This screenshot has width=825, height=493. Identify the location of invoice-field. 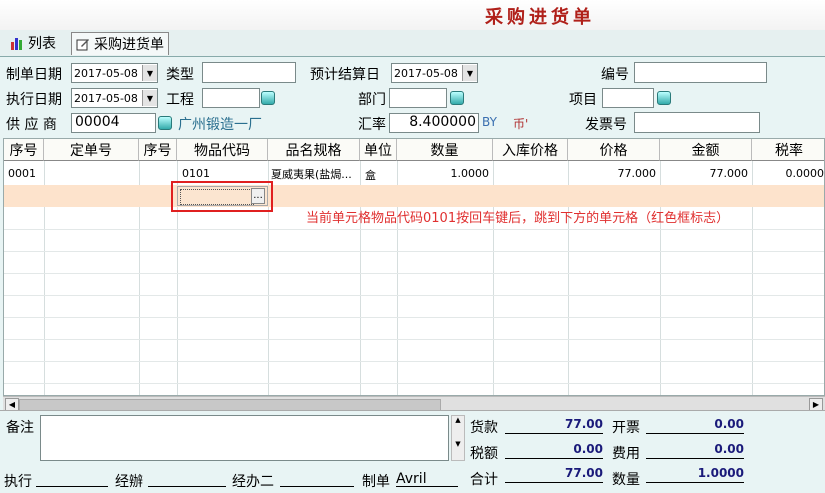
(697, 122).